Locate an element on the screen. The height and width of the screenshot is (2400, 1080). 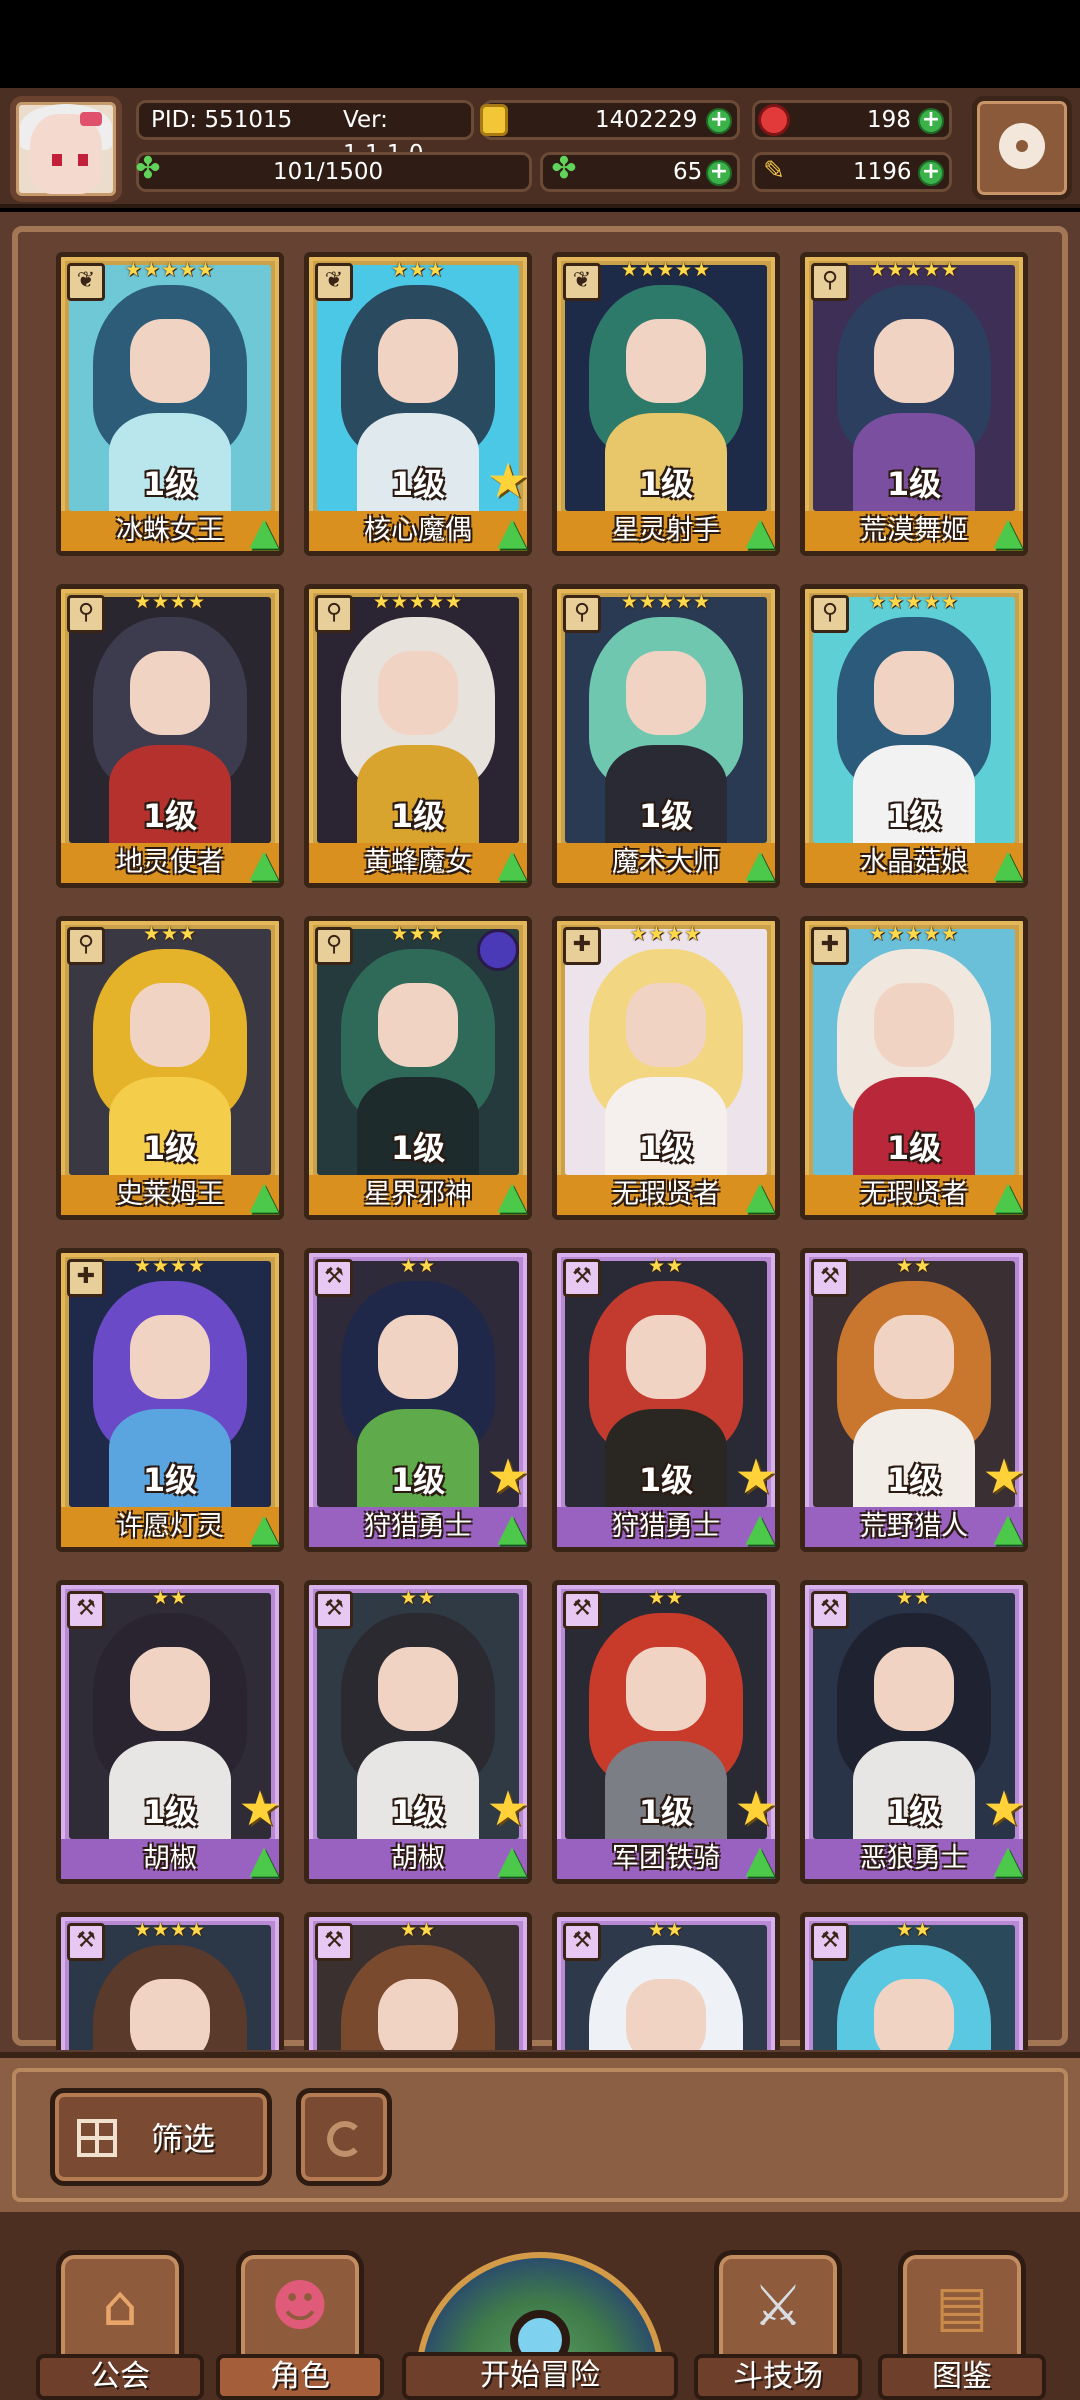
character-card: ★★ ⚒ 1级 ★ 军团铁骑 ▲ is located at coordinates (666, 1732).